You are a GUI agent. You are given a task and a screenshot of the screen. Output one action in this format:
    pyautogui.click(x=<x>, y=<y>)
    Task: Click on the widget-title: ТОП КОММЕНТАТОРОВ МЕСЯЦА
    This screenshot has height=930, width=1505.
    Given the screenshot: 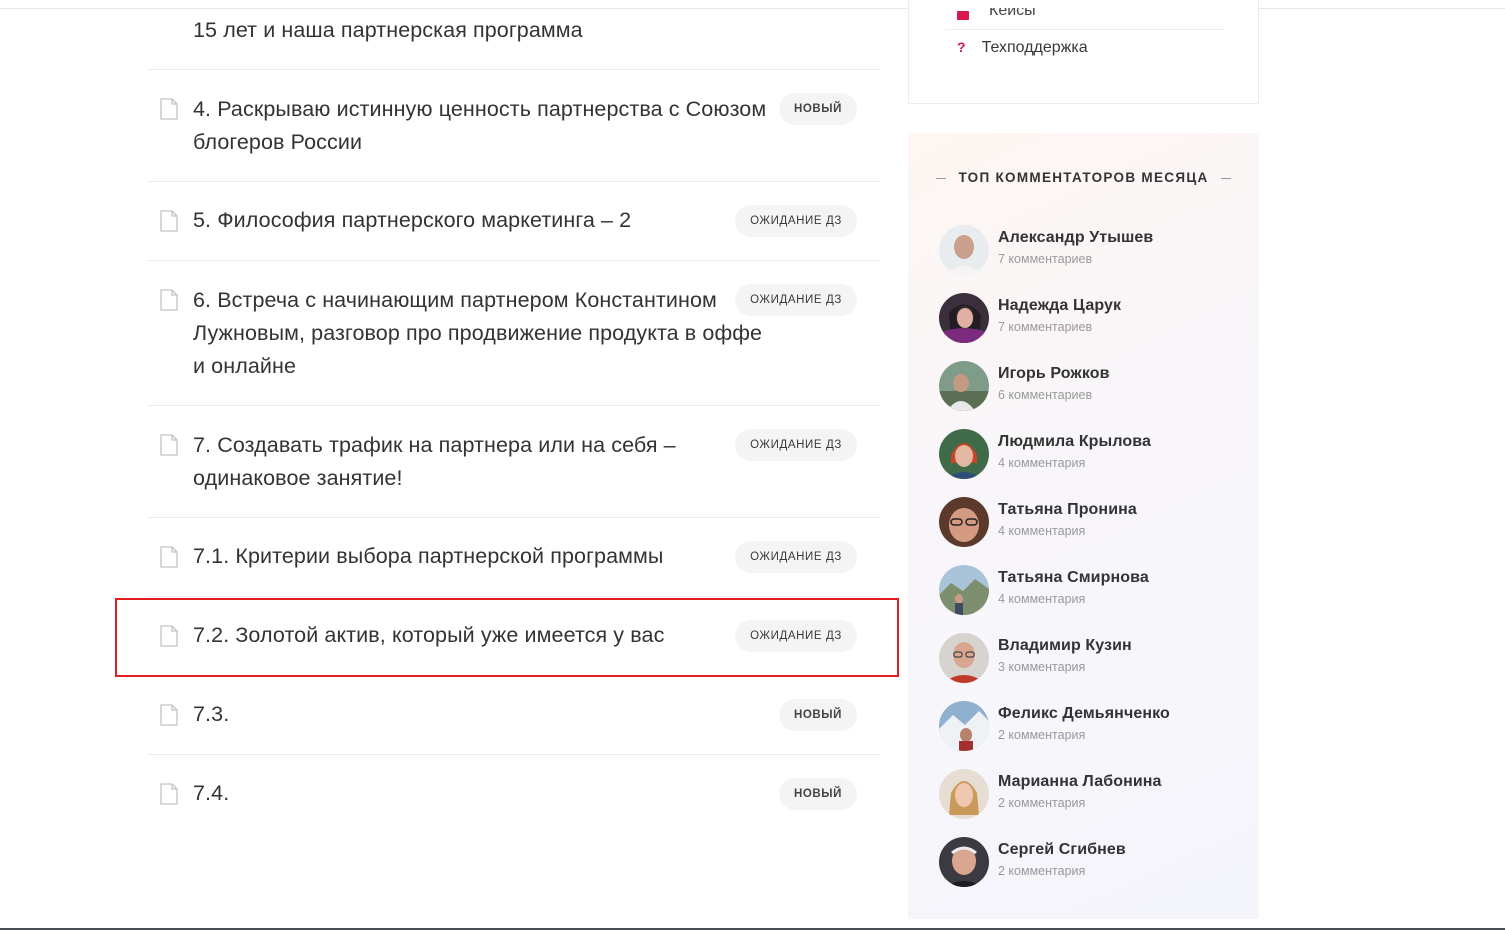 What is the action you would take?
    pyautogui.click(x=1083, y=177)
    